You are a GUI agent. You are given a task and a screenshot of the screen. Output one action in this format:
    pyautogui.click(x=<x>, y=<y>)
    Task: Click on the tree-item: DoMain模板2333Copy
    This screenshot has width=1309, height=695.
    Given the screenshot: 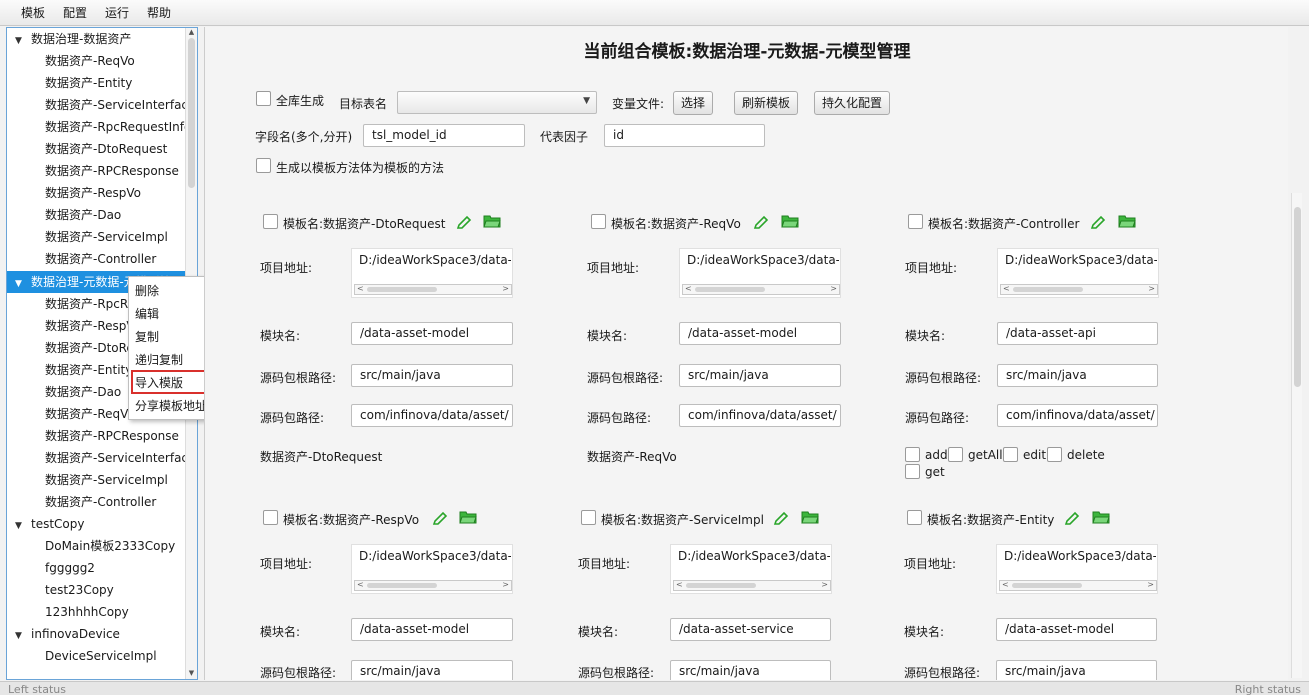 What is the action you would take?
    pyautogui.click(x=110, y=546)
    